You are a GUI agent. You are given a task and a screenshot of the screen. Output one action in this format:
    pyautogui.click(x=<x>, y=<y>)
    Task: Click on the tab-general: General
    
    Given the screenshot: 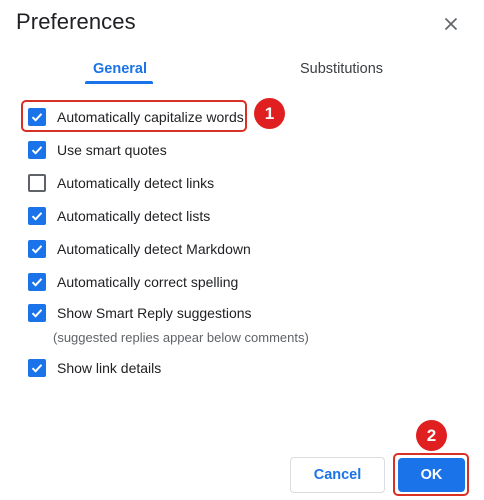 What is the action you would take?
    pyautogui.click(x=120, y=69)
    